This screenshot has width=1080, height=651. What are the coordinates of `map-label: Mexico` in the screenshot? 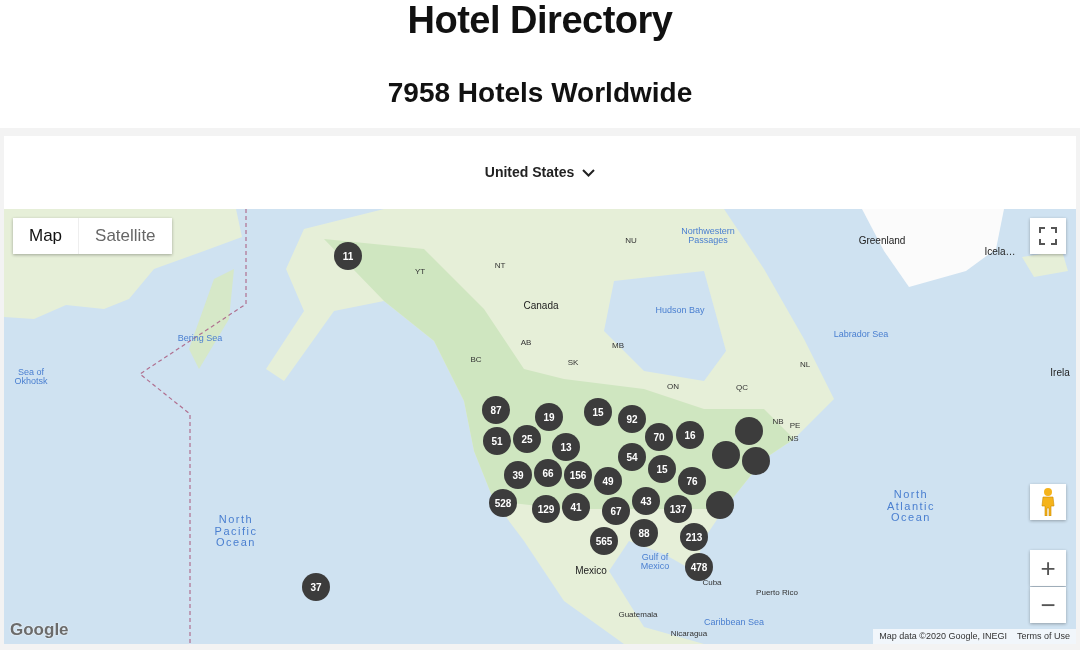 It's located at (591, 571).